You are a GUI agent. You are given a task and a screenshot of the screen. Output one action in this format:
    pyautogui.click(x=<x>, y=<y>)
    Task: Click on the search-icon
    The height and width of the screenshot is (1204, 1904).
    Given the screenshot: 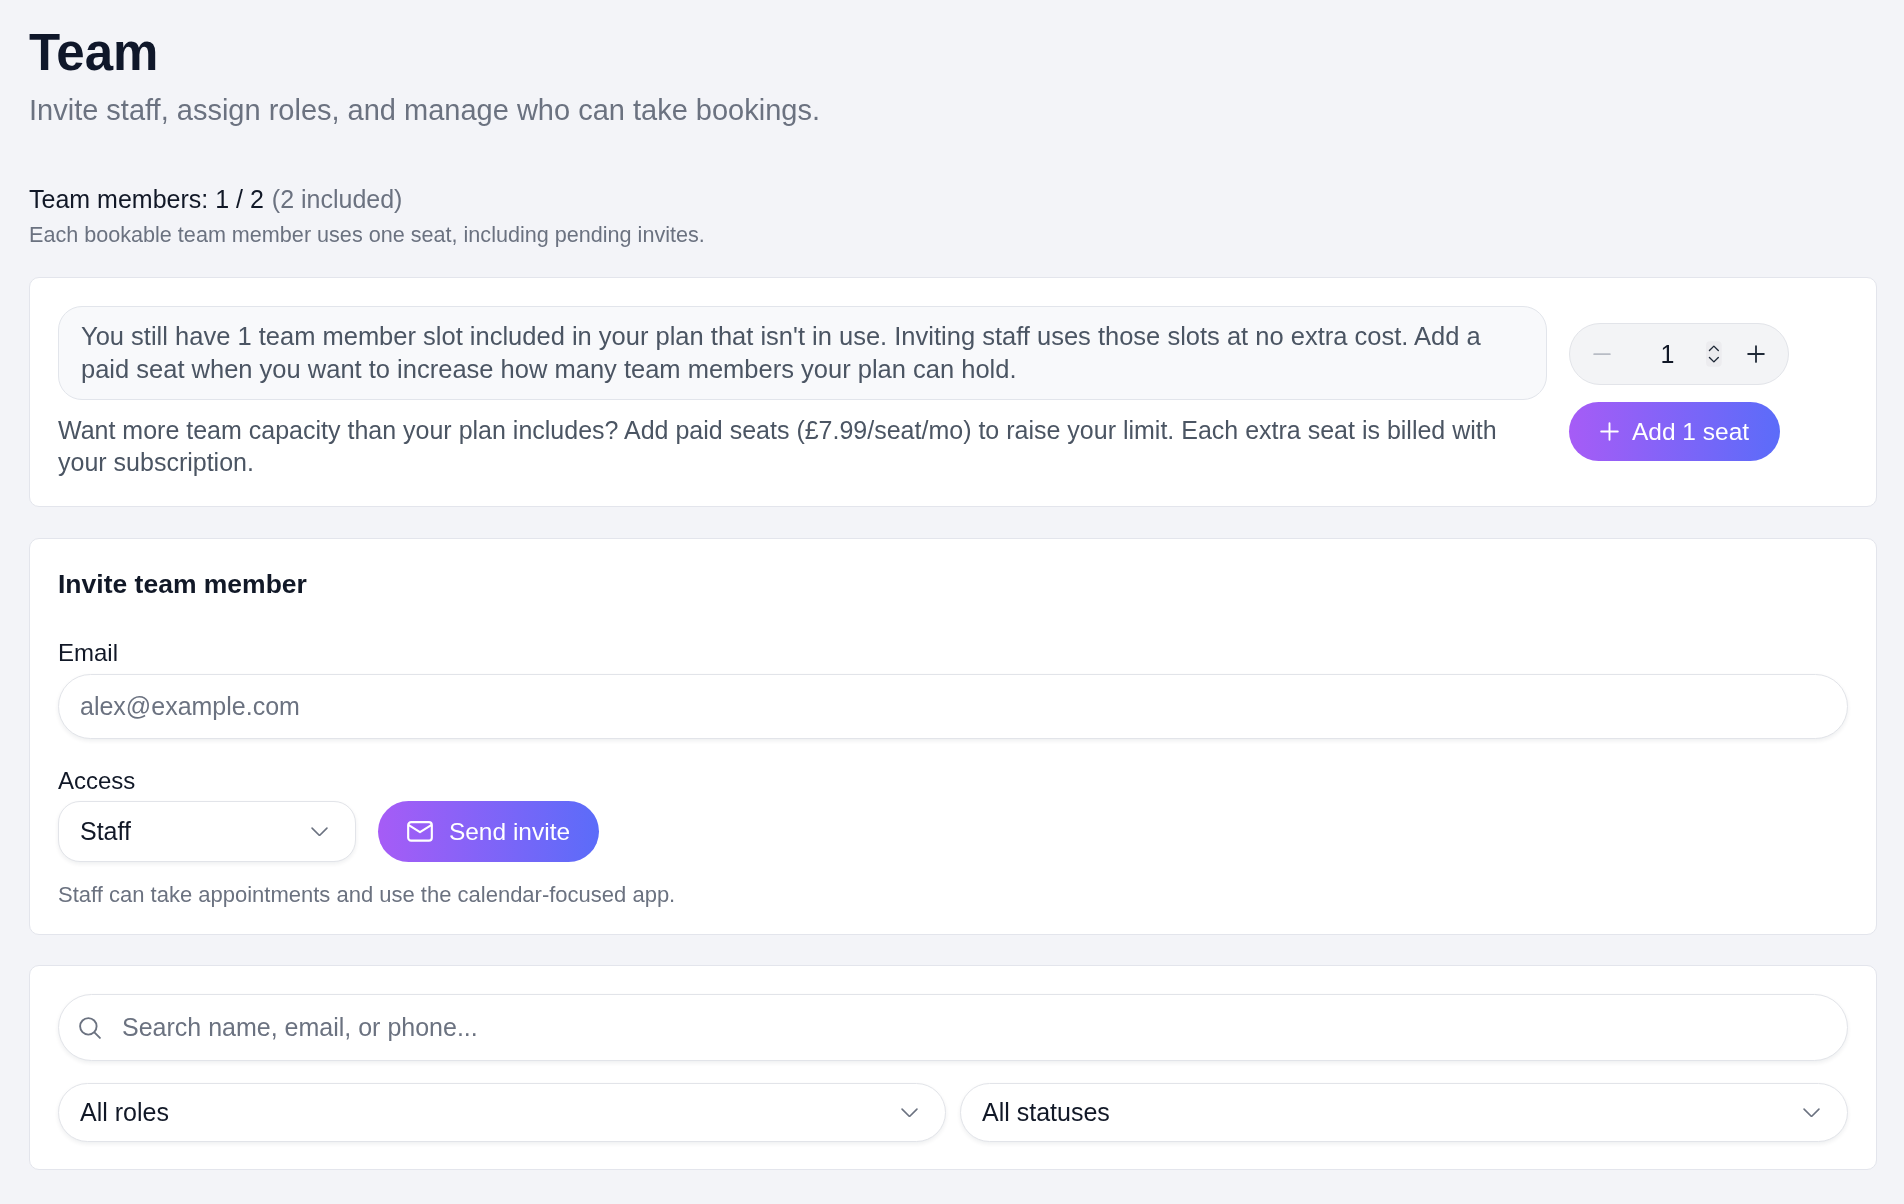 What is the action you would take?
    pyautogui.click(x=90, y=1027)
    